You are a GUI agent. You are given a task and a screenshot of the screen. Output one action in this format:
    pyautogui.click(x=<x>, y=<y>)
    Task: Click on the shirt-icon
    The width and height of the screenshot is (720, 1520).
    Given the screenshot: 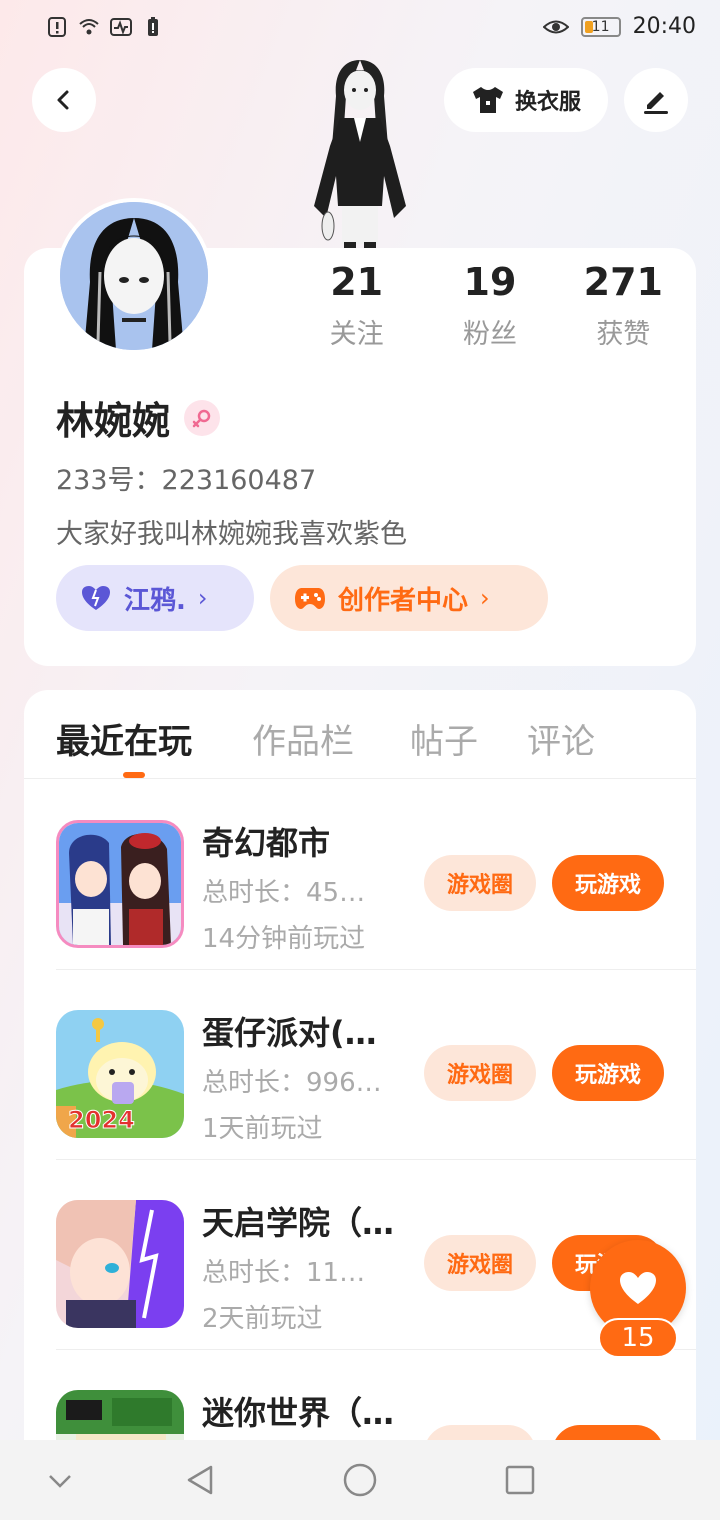 What is the action you would take?
    pyautogui.click(x=487, y=100)
    